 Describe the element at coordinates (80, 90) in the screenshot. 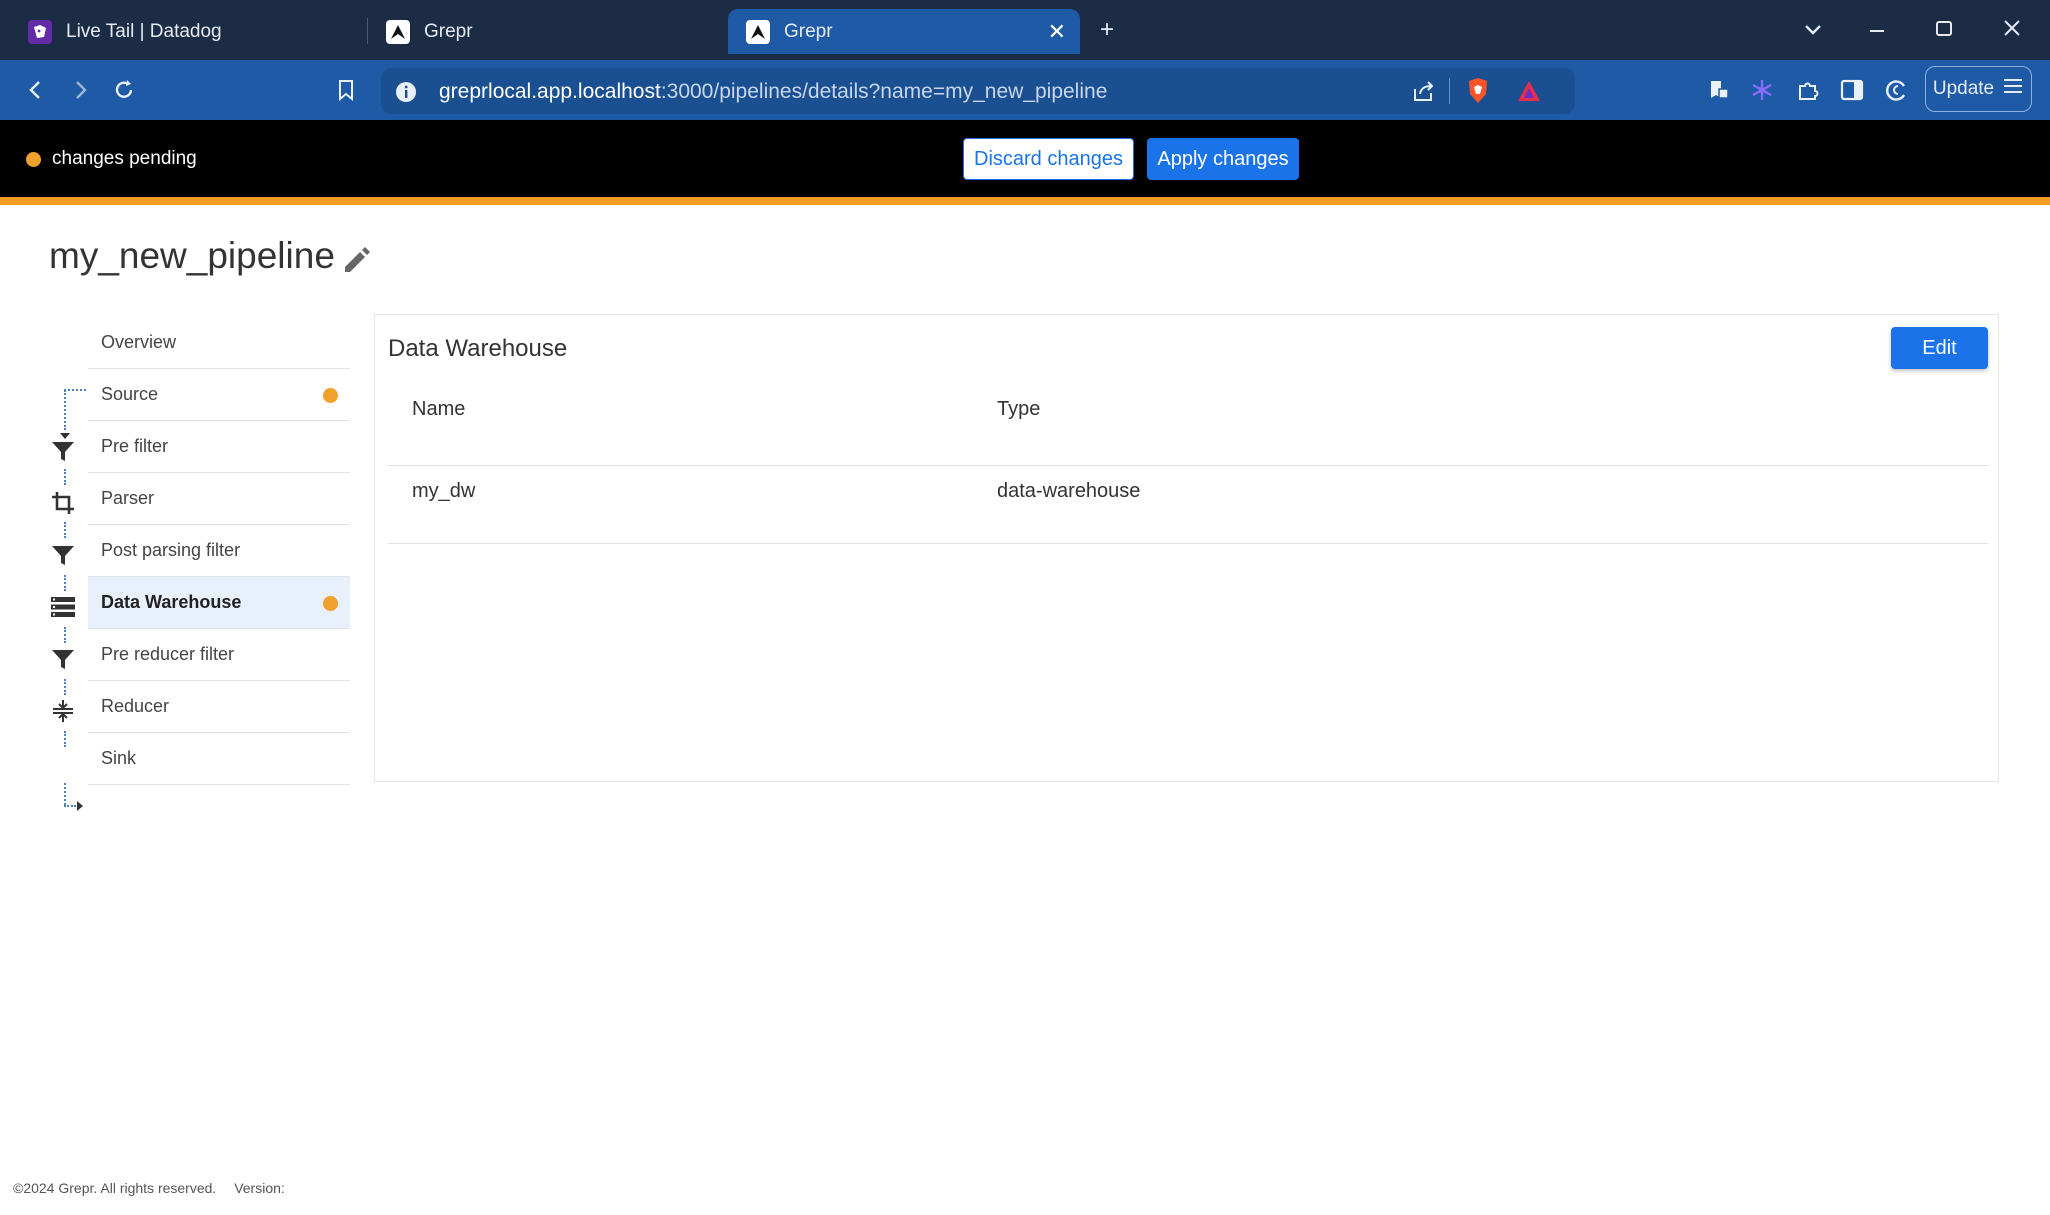

I see `forward-button` at that location.